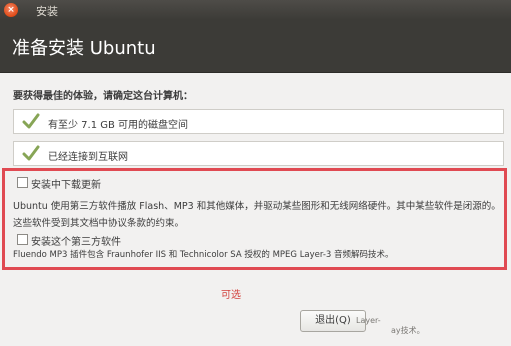  What do you see at coordinates (258, 153) in the screenshot?
I see `requirement-internet: 已经连接到互联网` at bounding box center [258, 153].